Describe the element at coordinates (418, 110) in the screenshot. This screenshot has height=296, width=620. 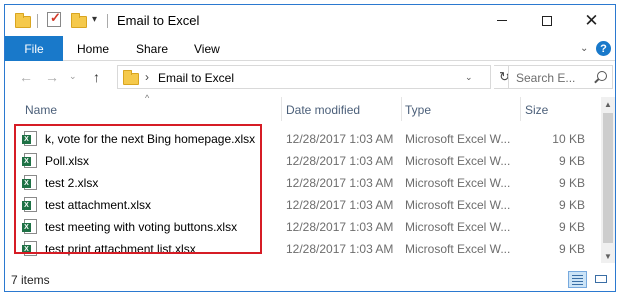
I see `column-header-type: Type` at that location.